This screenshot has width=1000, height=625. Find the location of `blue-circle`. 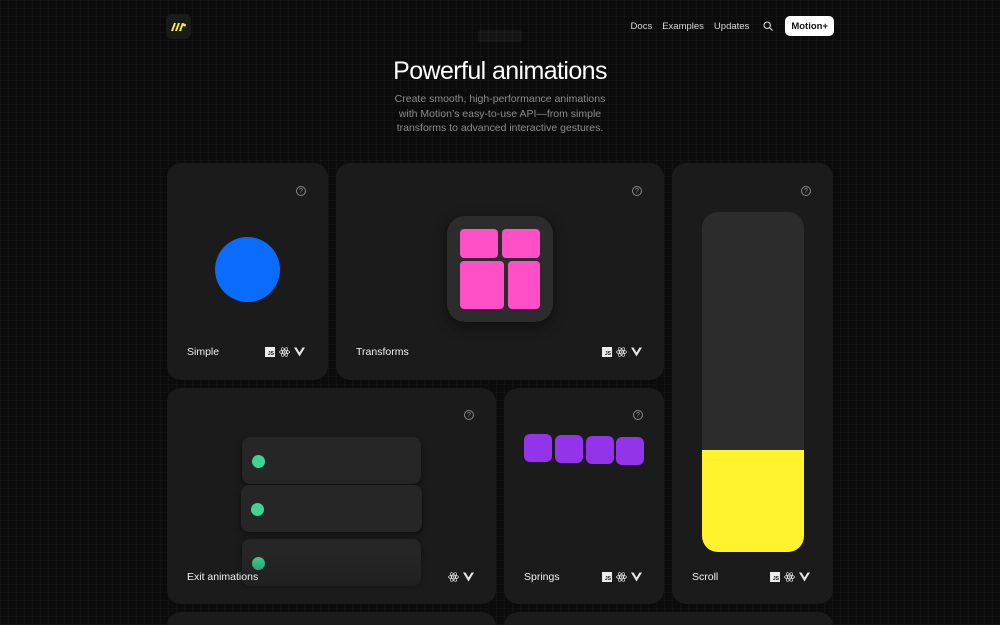

blue-circle is located at coordinates (247, 269).